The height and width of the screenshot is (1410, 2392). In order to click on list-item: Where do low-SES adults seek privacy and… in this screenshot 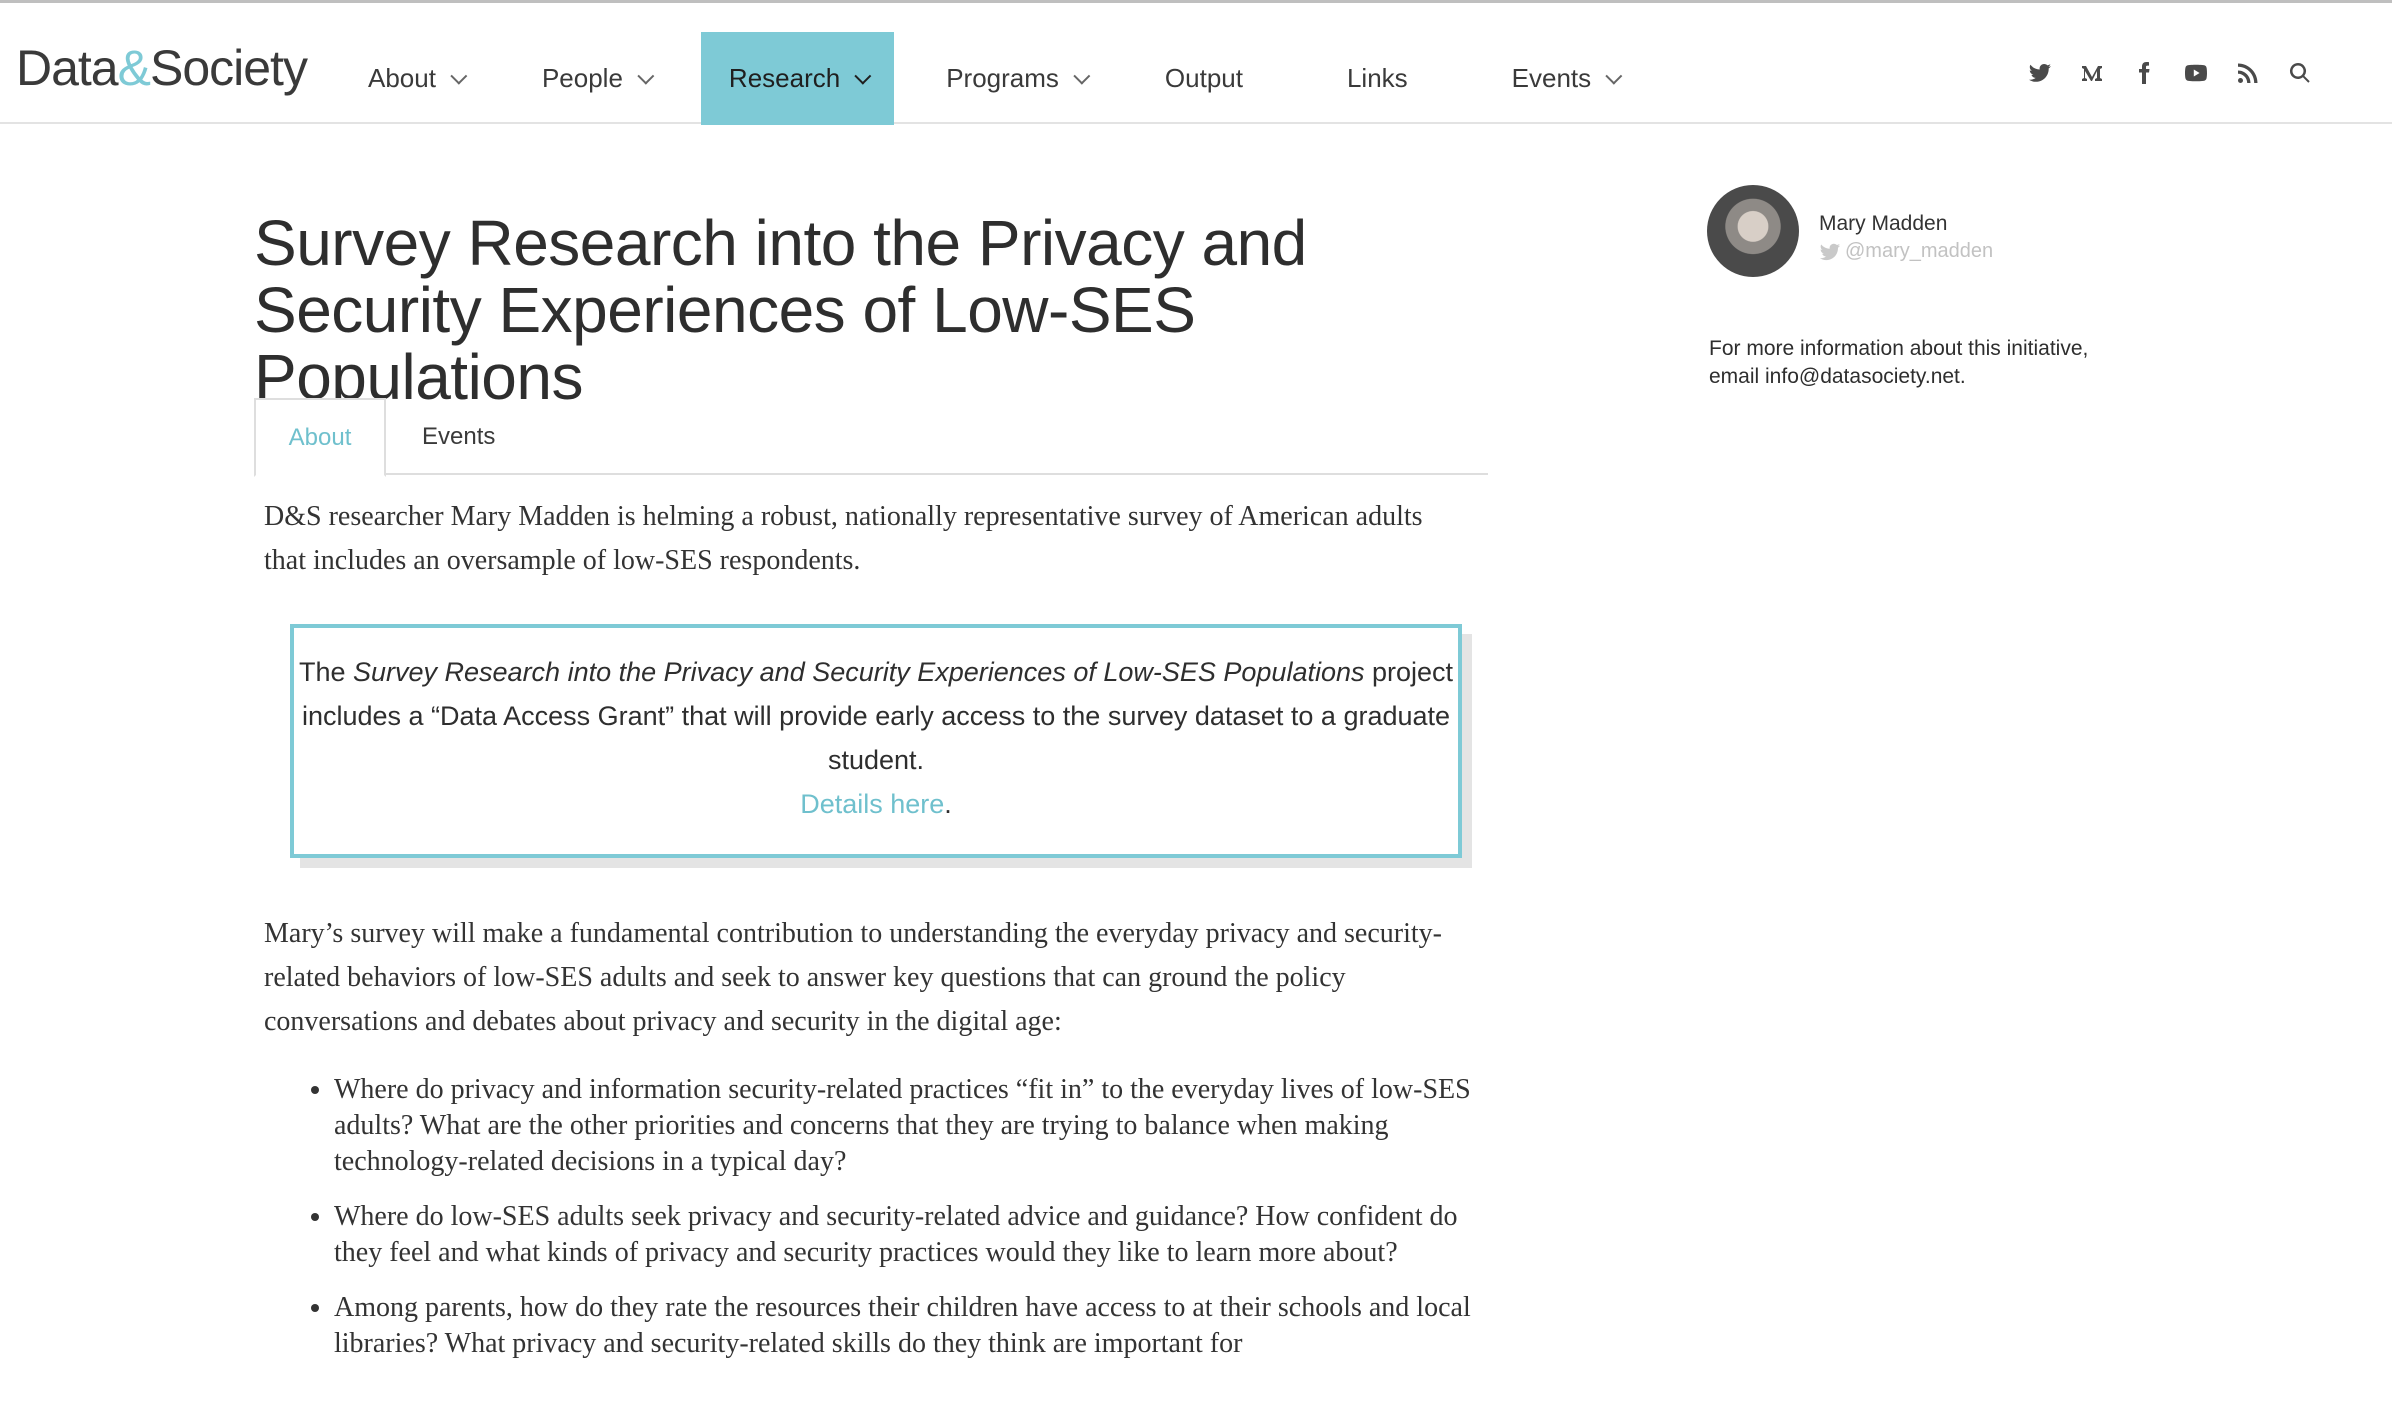, I will do `click(919, 1235)`.